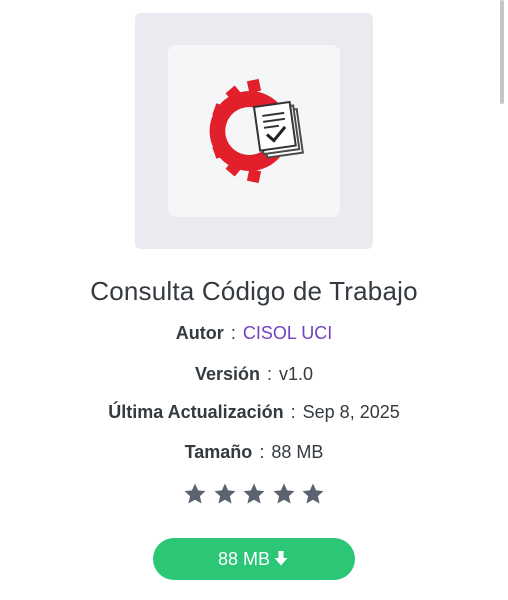 The width and height of the screenshot is (508, 600). Describe the element at coordinates (502, 52) in the screenshot. I see `scrollbar` at that location.